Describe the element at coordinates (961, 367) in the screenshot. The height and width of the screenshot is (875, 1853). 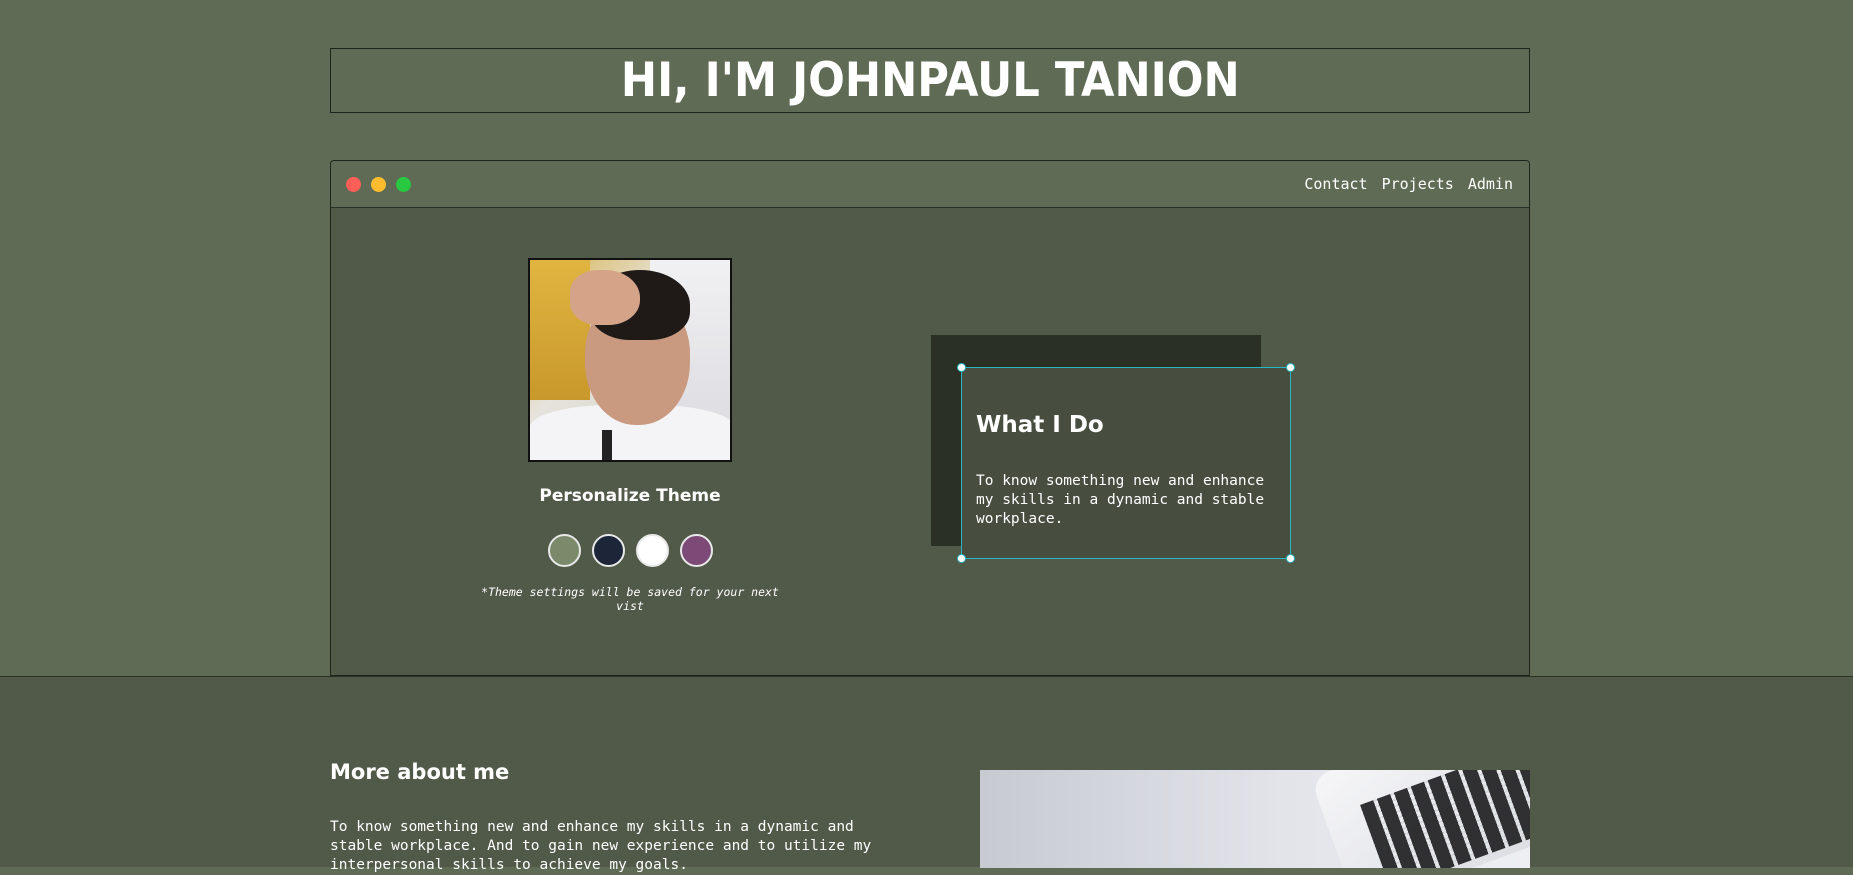
I see `resize-handle-top-left` at that location.